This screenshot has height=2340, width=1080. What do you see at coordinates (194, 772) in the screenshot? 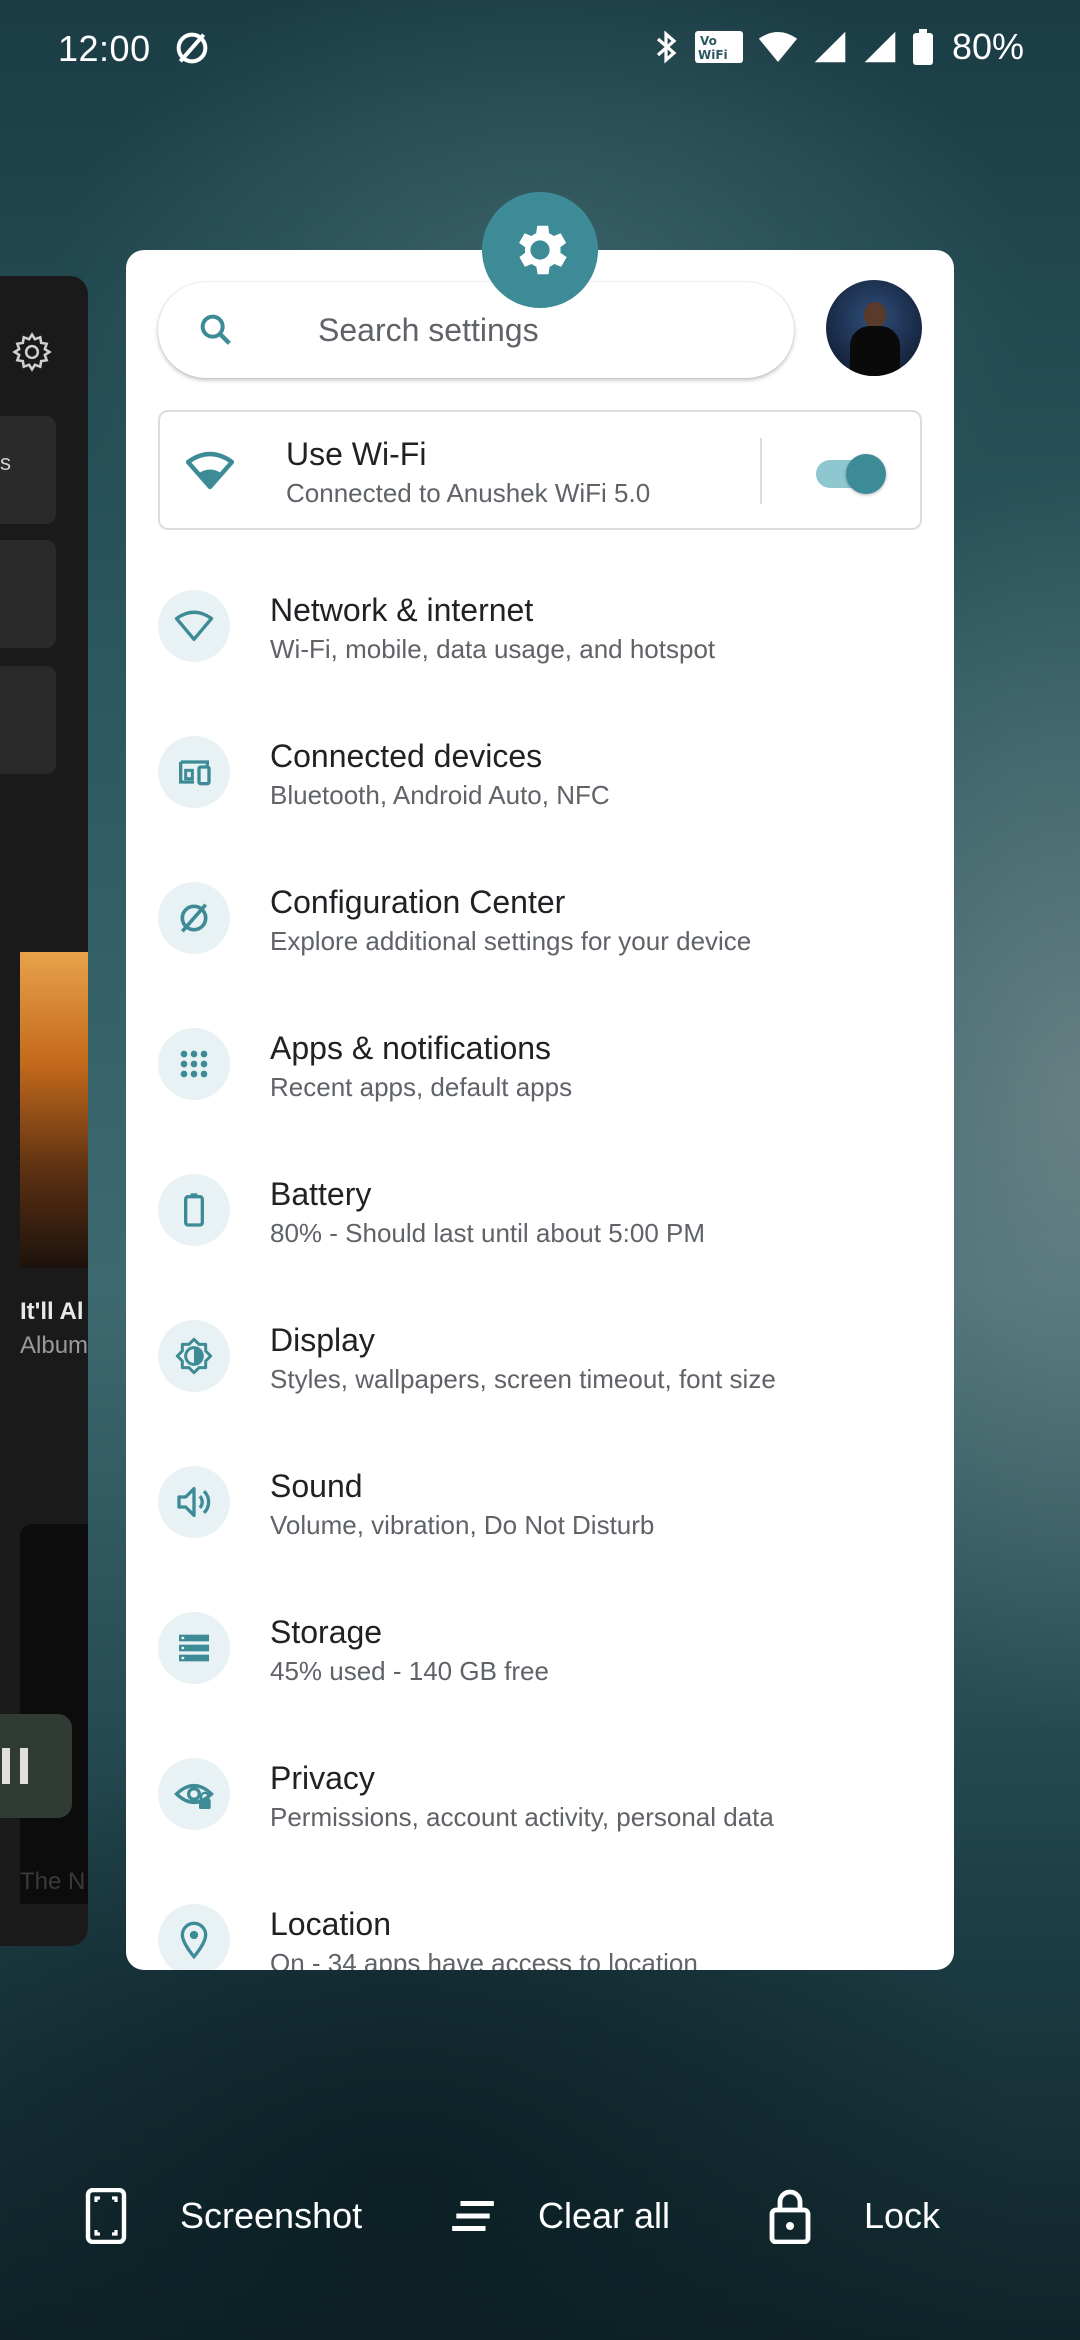
I see `devices-icon` at bounding box center [194, 772].